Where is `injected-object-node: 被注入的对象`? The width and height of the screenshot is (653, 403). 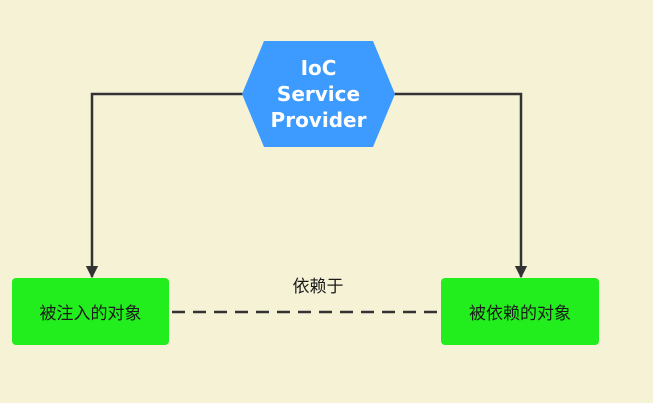
injected-object-node: 被注入的对象 is located at coordinates (90, 311).